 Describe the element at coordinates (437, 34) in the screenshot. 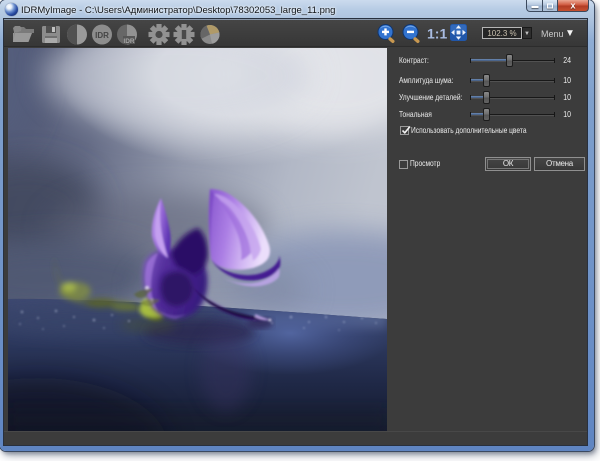

I see `svg-text: 1:1` at that location.